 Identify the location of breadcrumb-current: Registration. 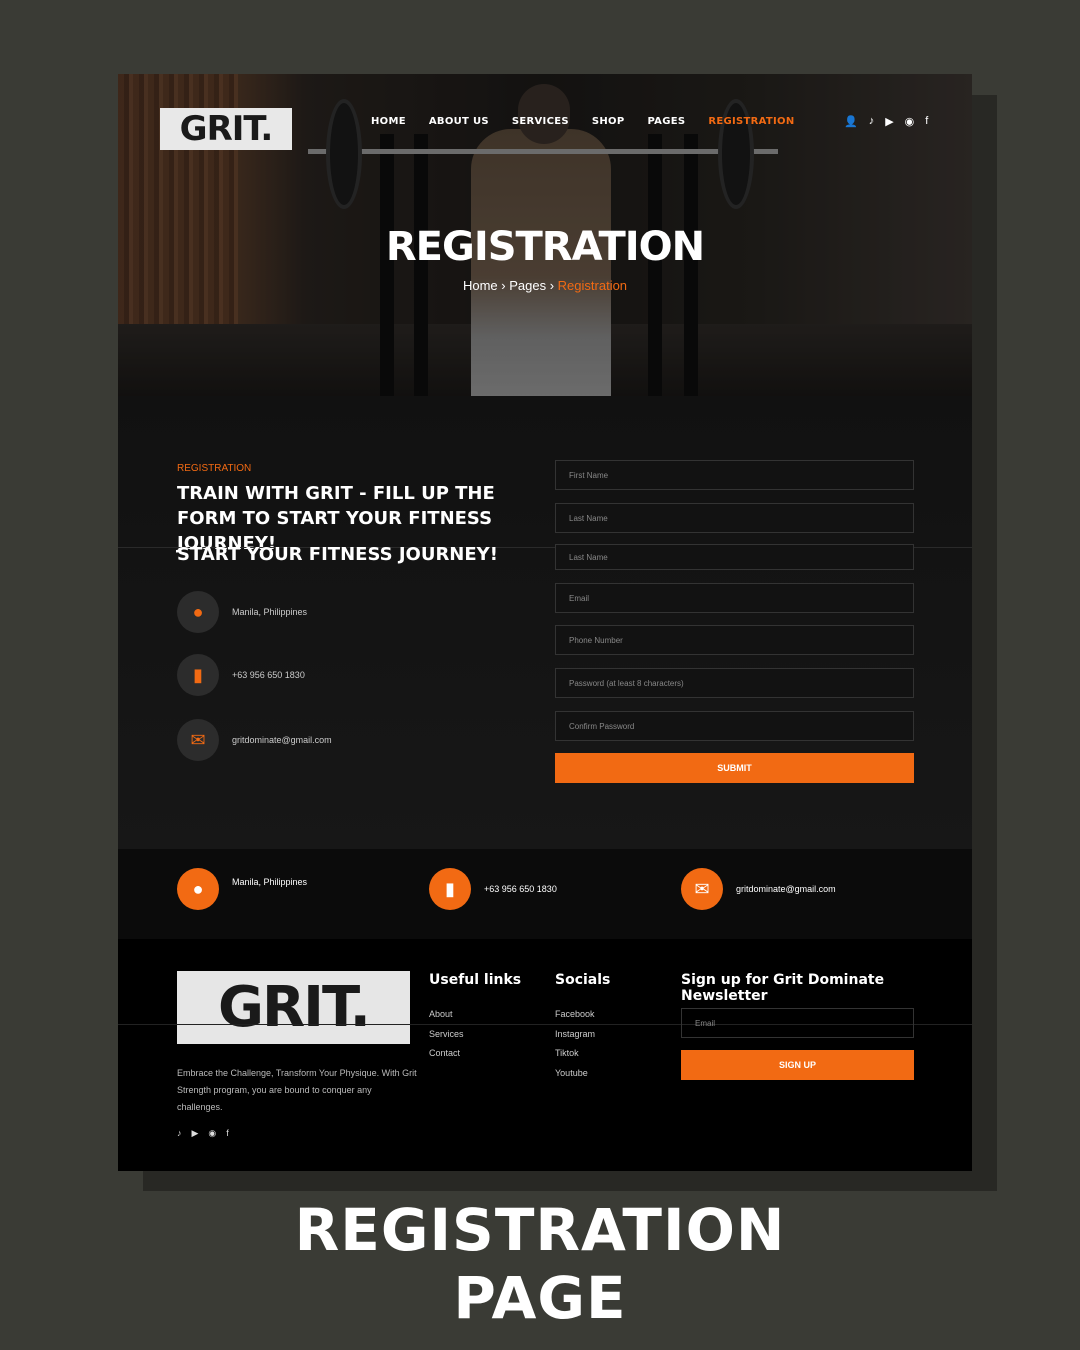
(592, 285).